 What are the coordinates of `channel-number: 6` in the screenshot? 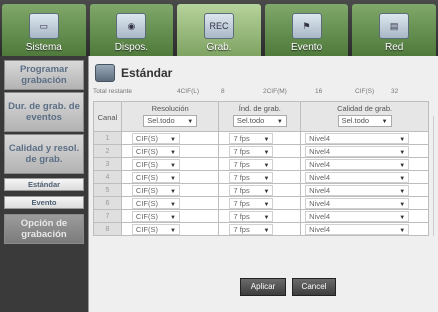 It's located at (107, 203).